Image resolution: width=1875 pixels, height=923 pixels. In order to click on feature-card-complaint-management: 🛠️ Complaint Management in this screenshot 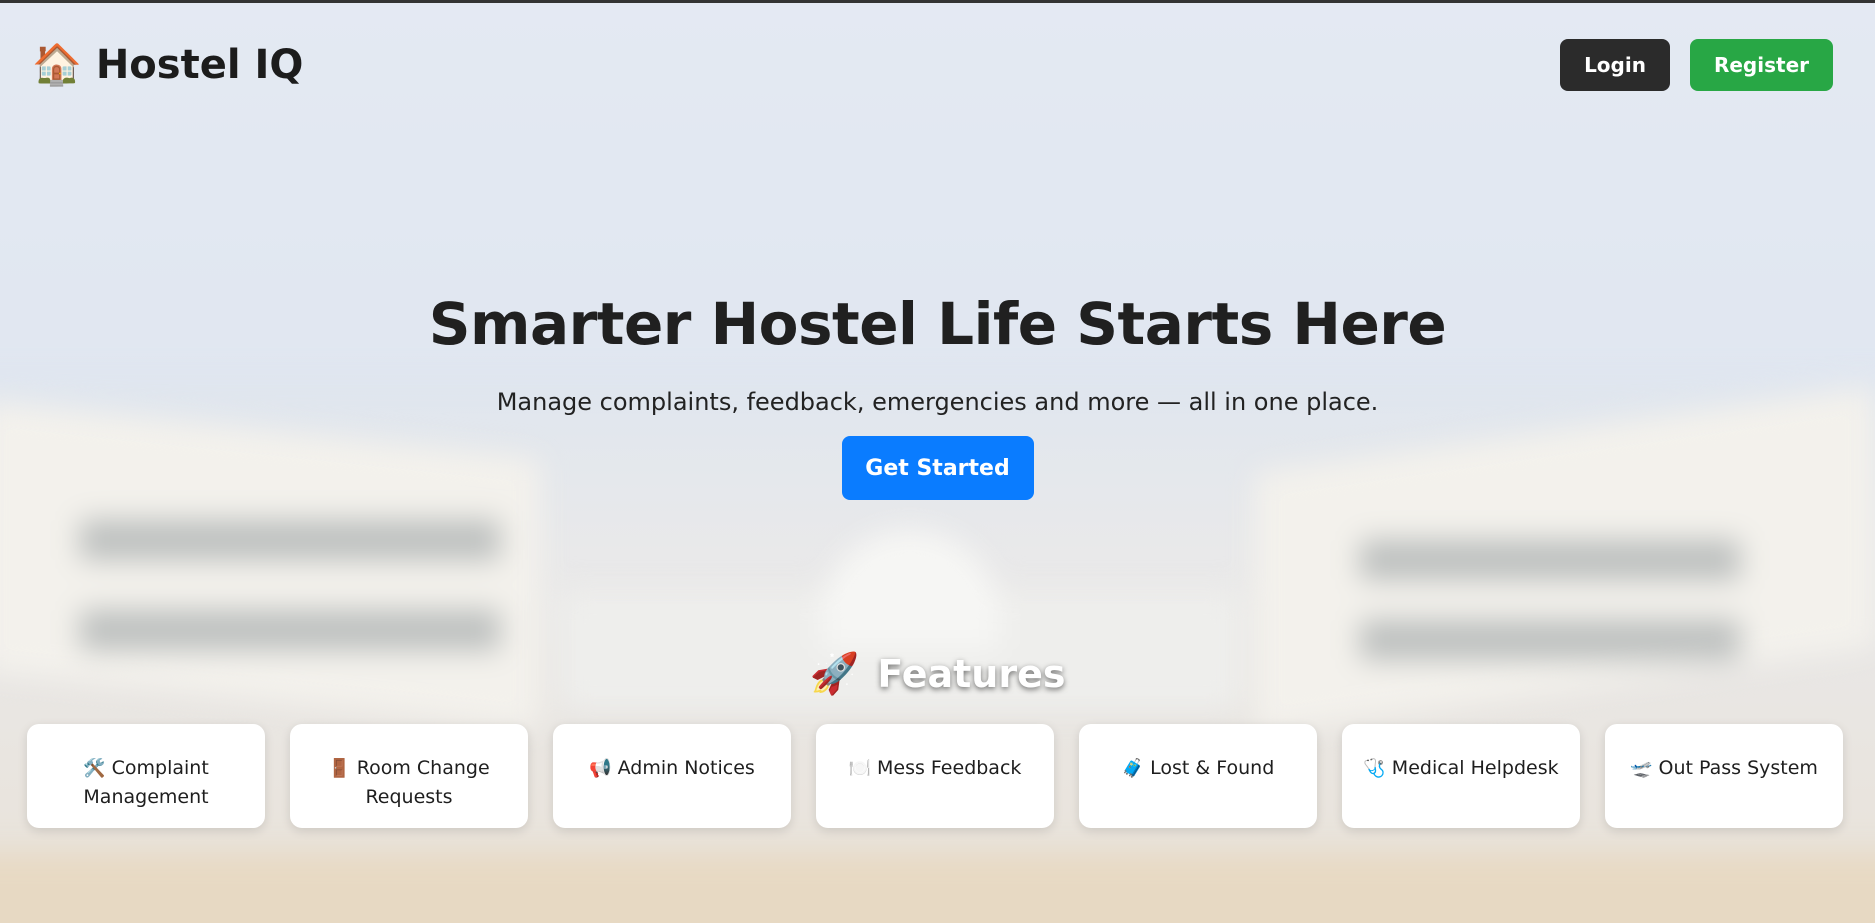, I will do `click(146, 776)`.